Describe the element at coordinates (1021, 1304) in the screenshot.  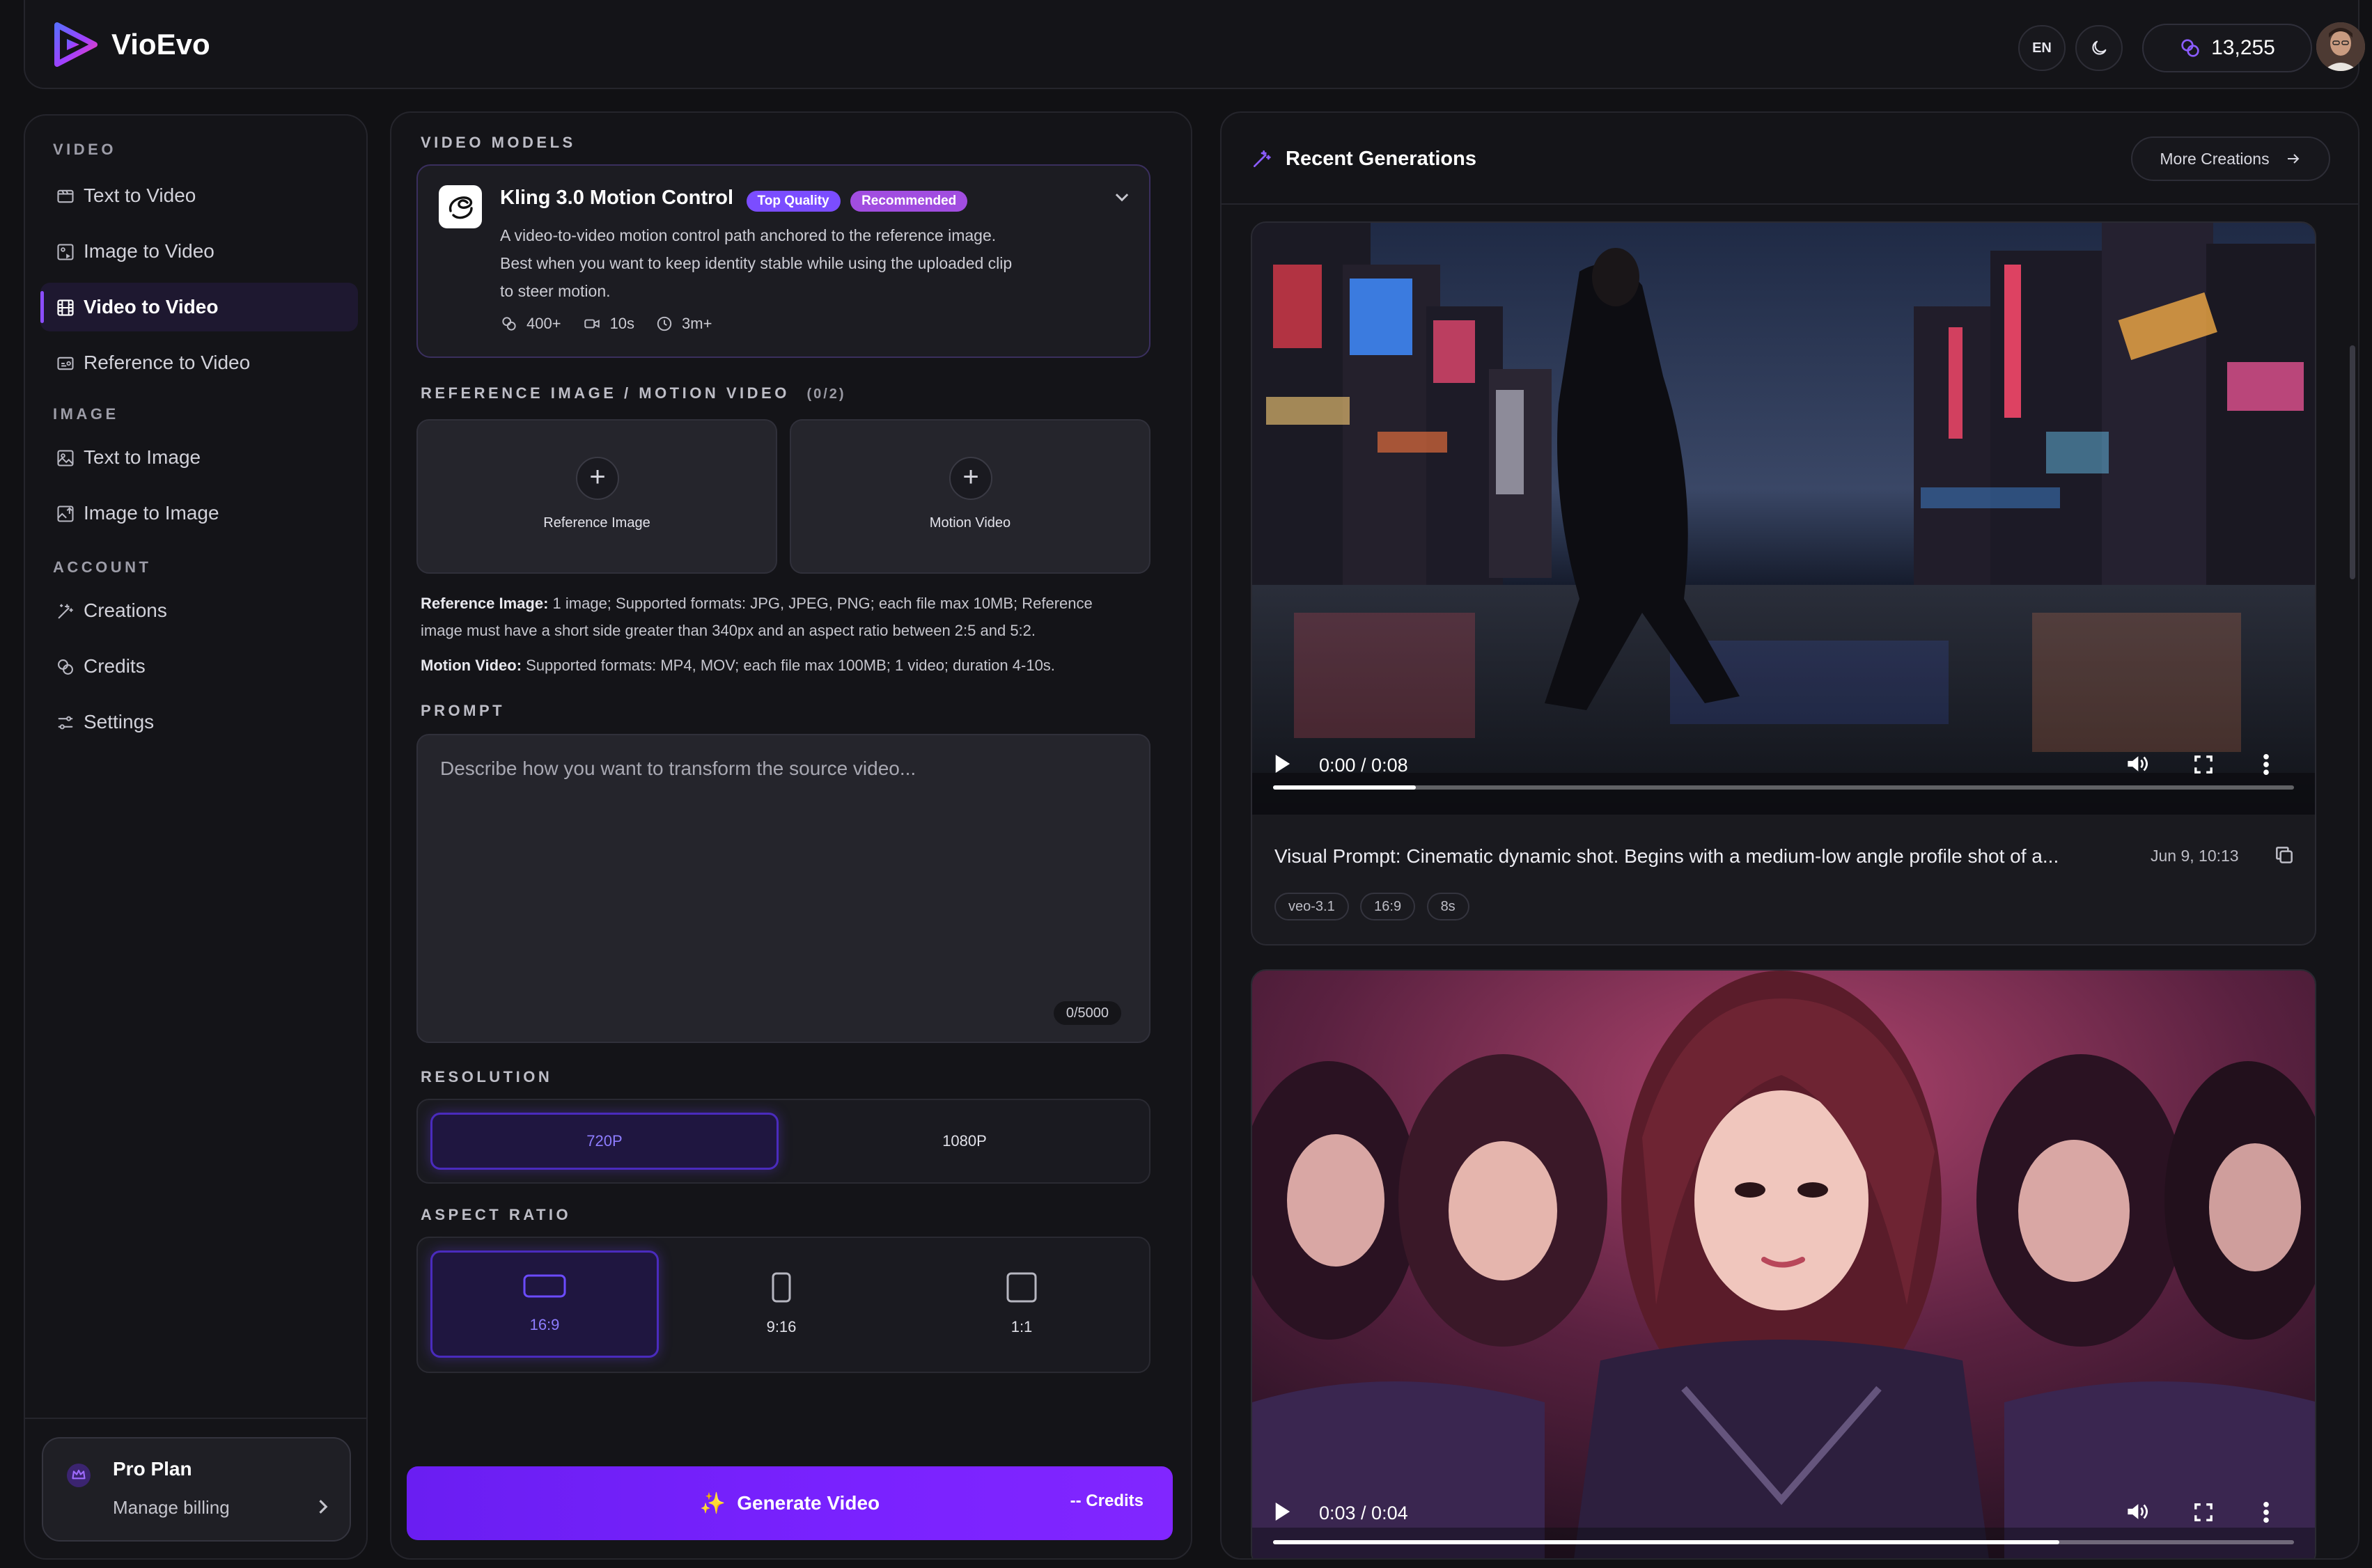
I see `aspect-option-1-1: 1:1` at that location.